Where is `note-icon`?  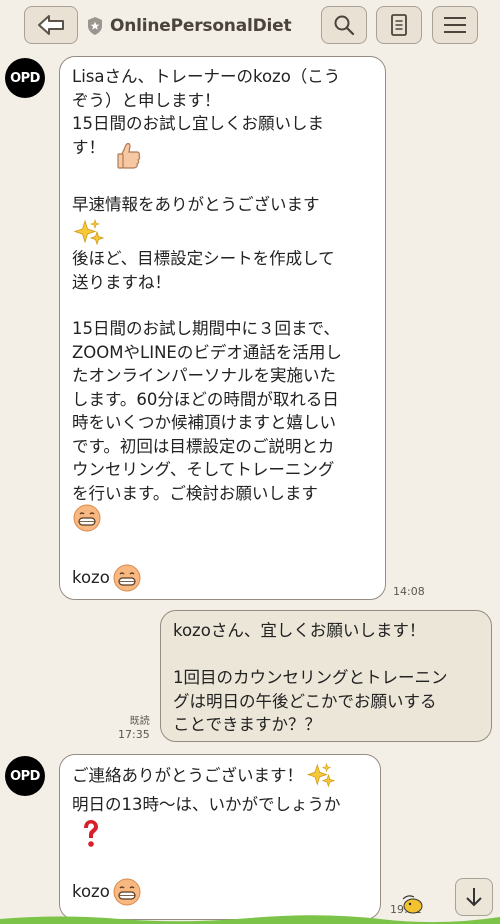 note-icon is located at coordinates (399, 25).